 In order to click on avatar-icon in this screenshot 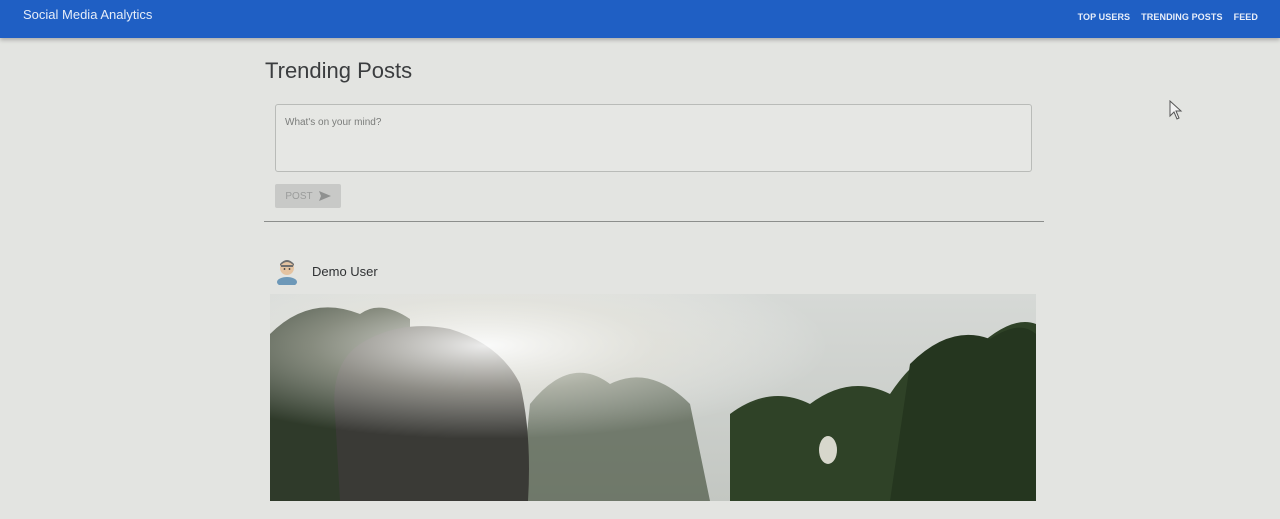, I will do `click(287, 271)`.